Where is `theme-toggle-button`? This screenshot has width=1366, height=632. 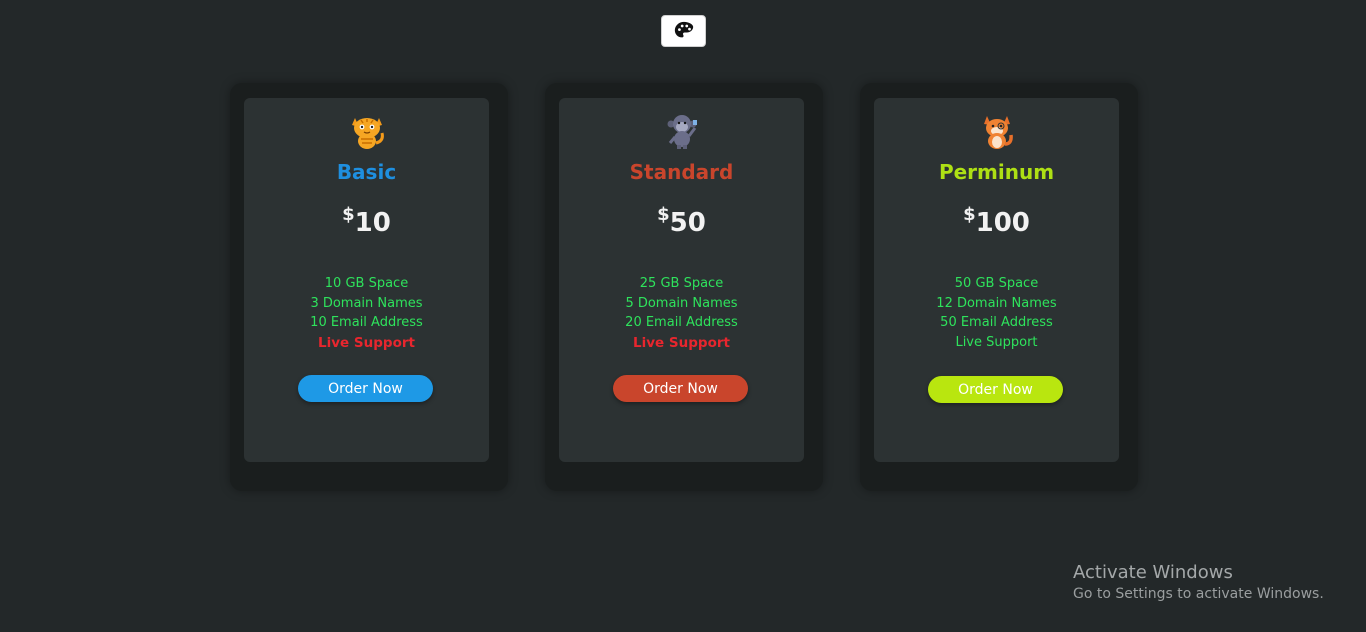 theme-toggle-button is located at coordinates (683, 31).